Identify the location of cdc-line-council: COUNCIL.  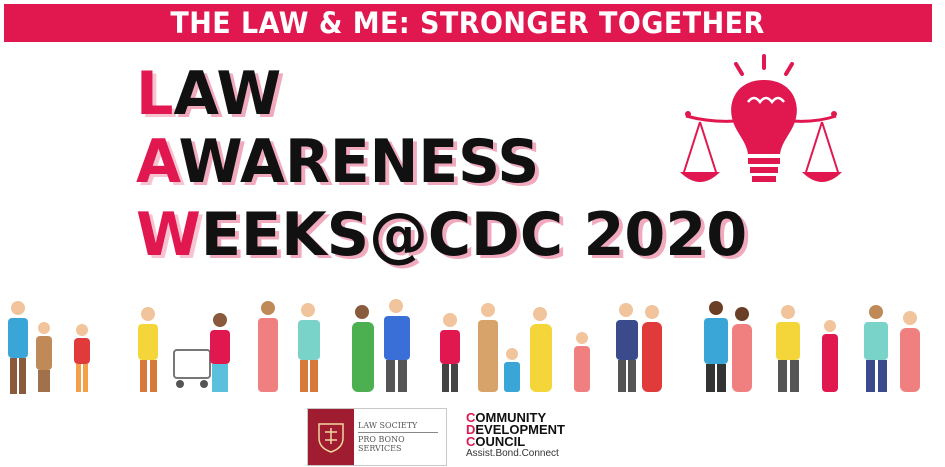
(496, 441).